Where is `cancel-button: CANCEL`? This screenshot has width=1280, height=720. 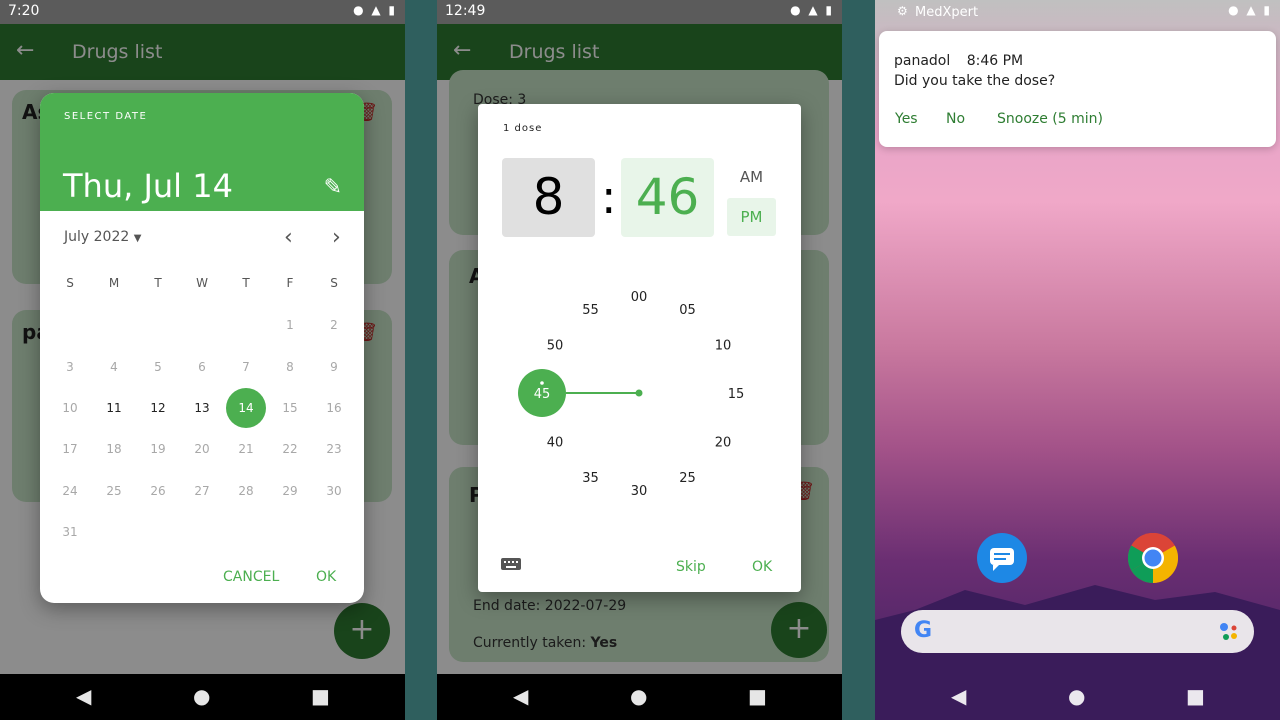
cancel-button: CANCEL is located at coordinates (251, 577).